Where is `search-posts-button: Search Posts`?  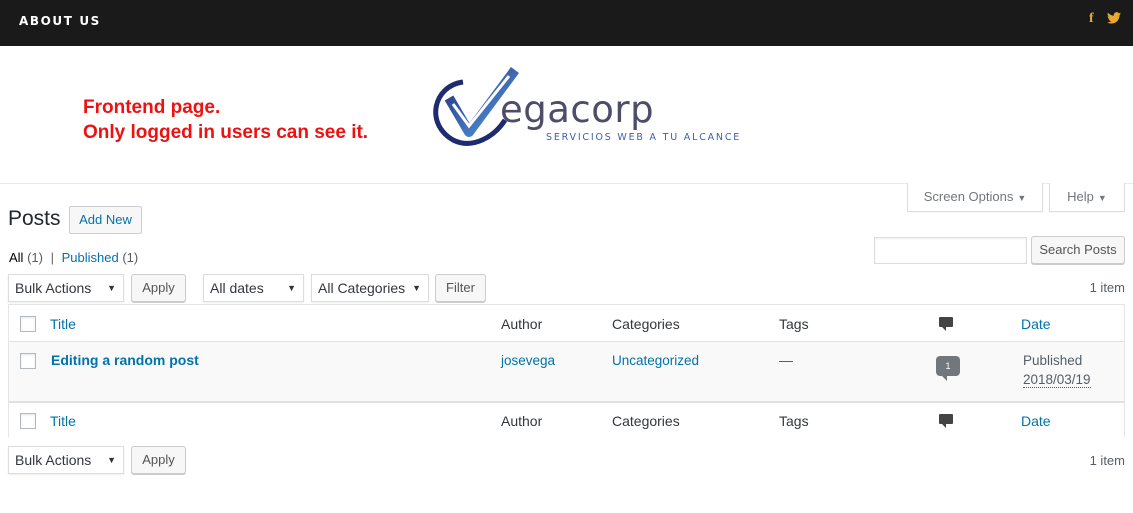
search-posts-button: Search Posts is located at coordinates (1078, 250).